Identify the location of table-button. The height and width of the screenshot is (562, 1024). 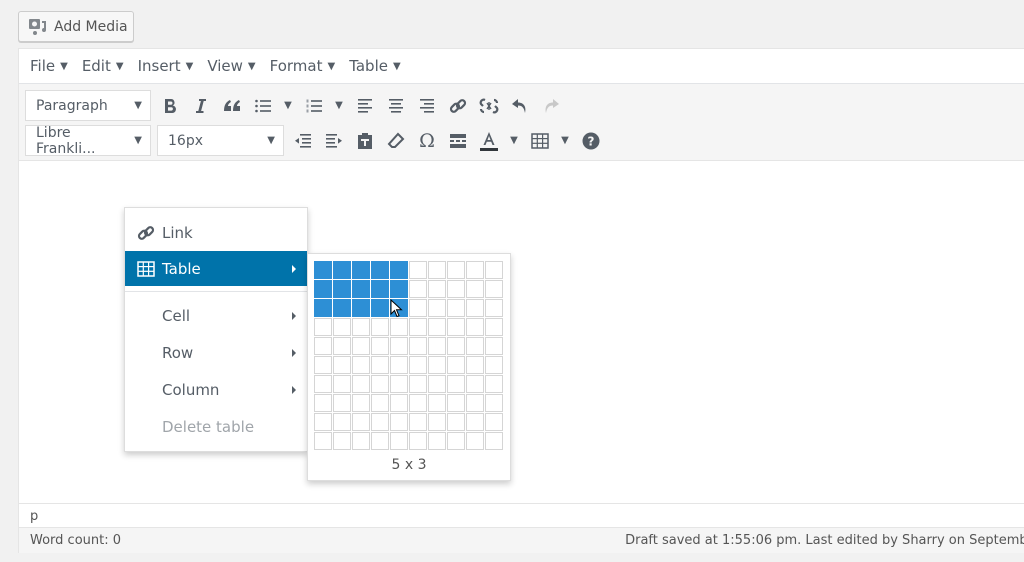
(540, 141).